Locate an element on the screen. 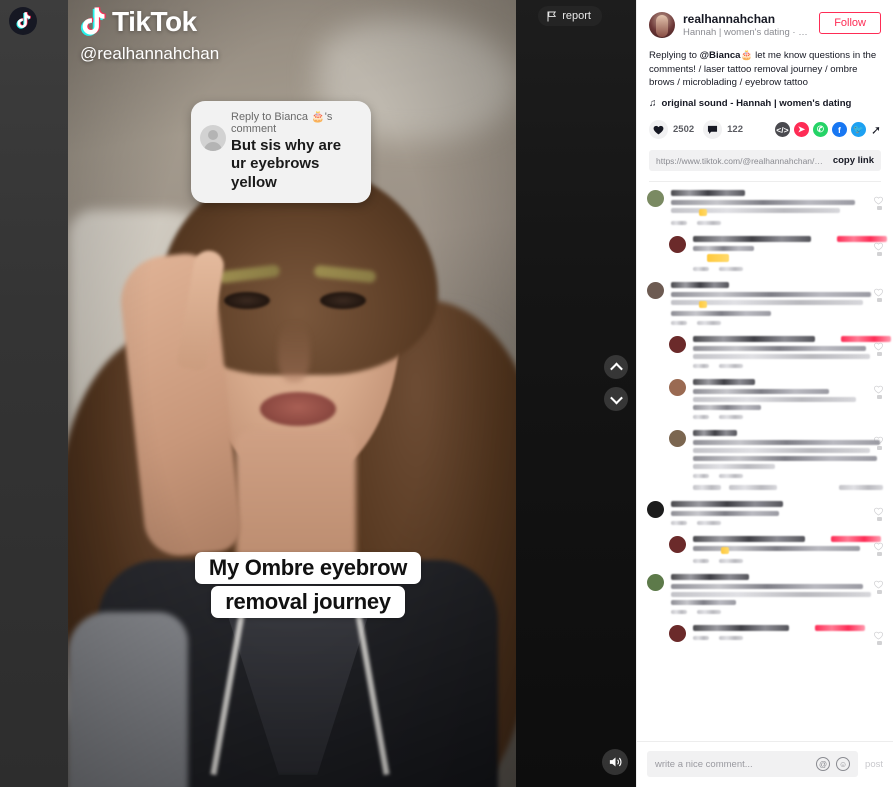 This screenshot has width=893, height=787. music-note-icon: ♫ is located at coordinates (653, 104).